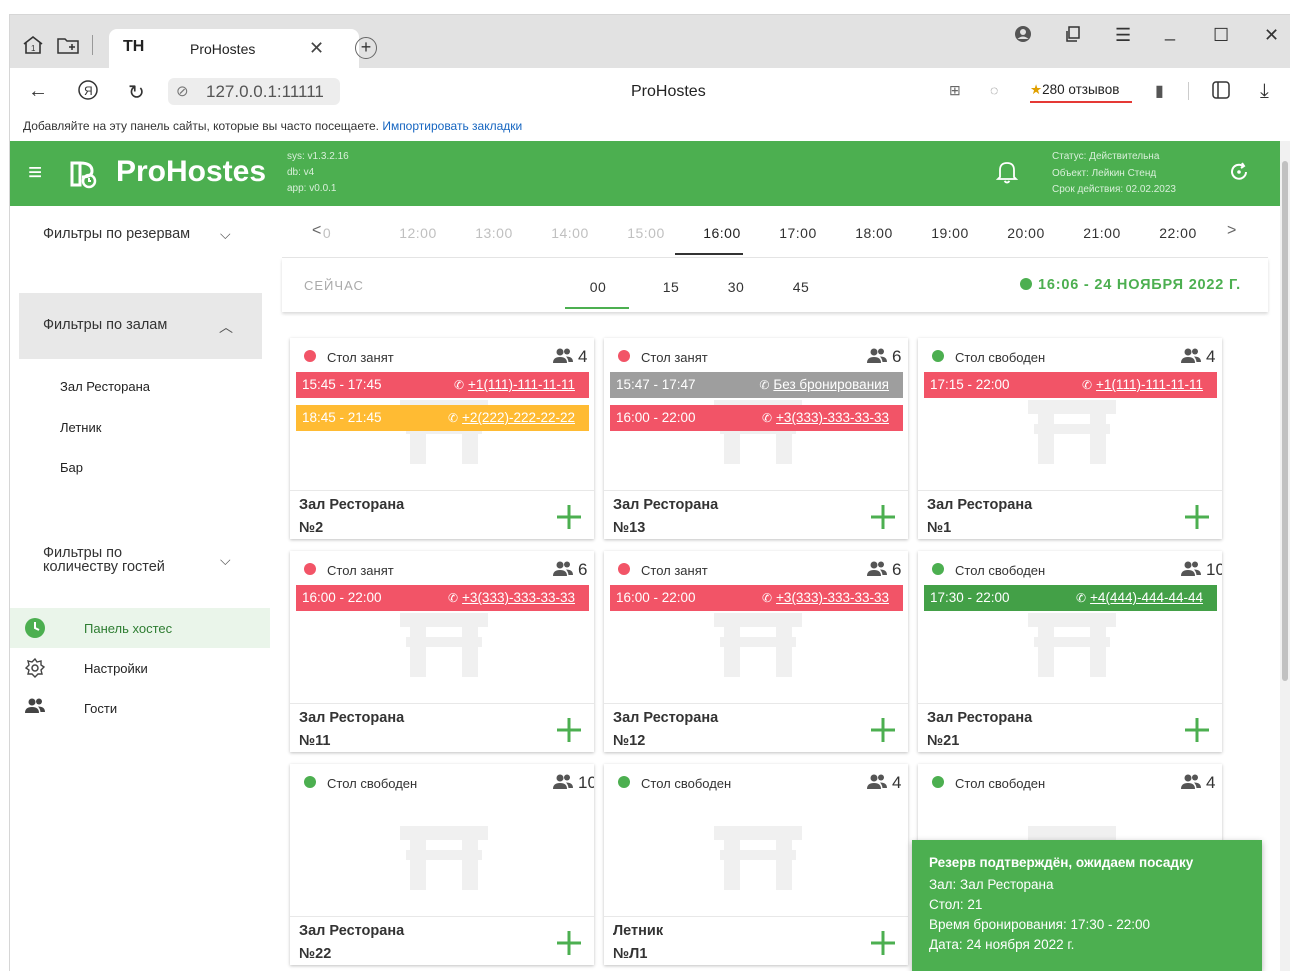  What do you see at coordinates (452, 126) in the screenshot?
I see `import-bookmarks-link: Импортировать закладки` at bounding box center [452, 126].